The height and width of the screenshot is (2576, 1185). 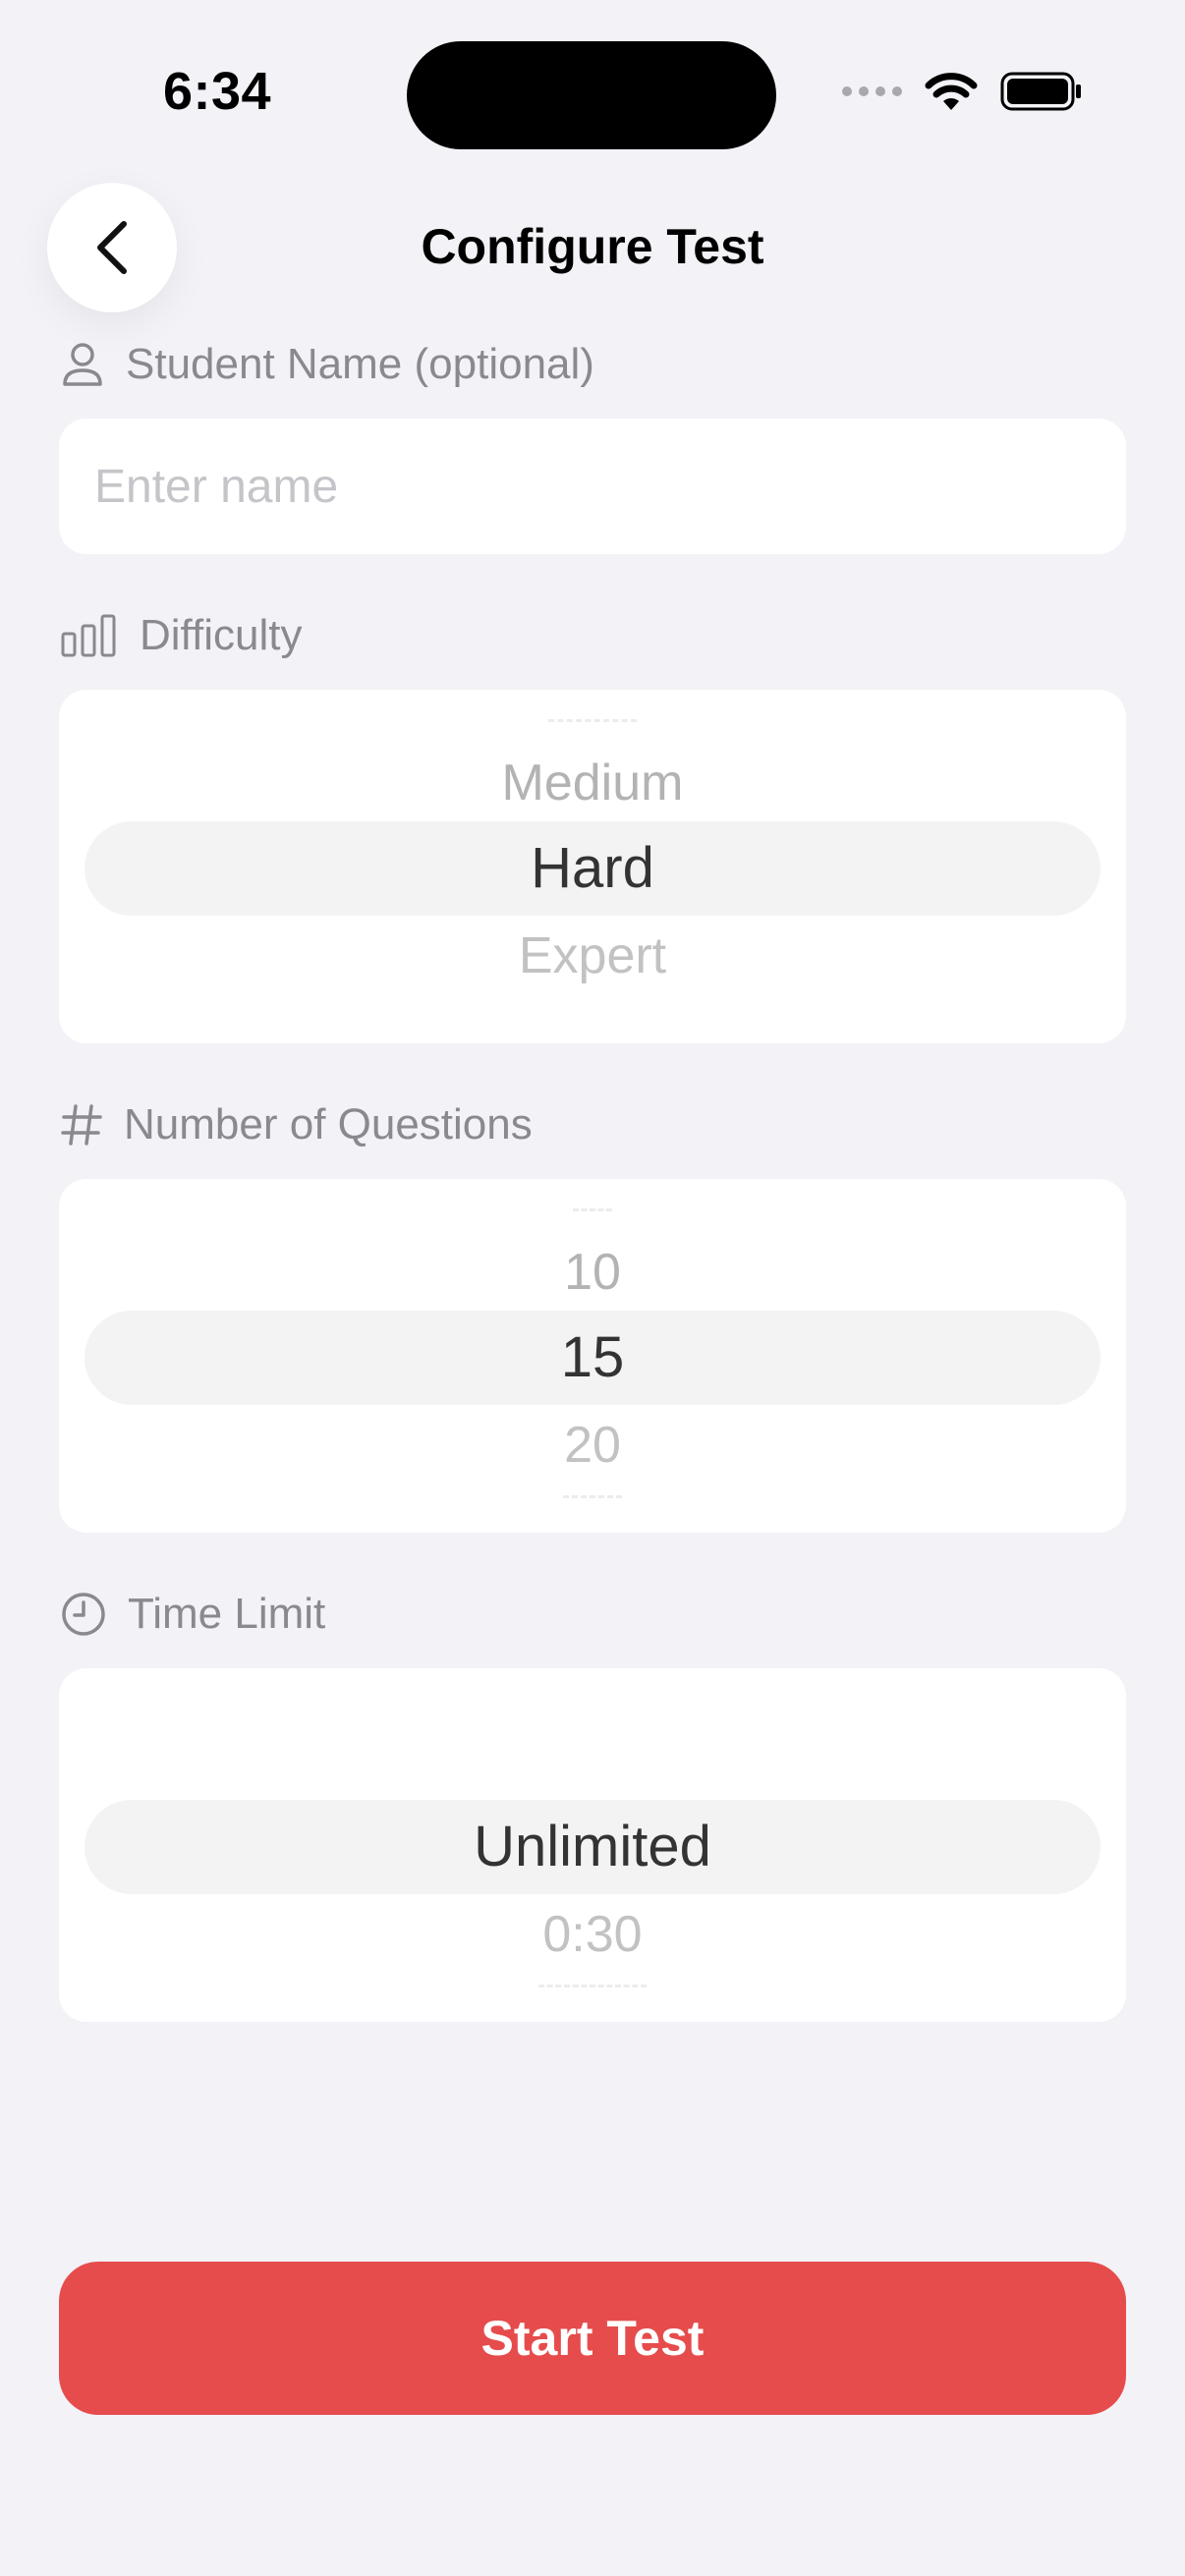 I want to click on time-limit-picker: Unlimited 0:30, so click(x=592, y=1845).